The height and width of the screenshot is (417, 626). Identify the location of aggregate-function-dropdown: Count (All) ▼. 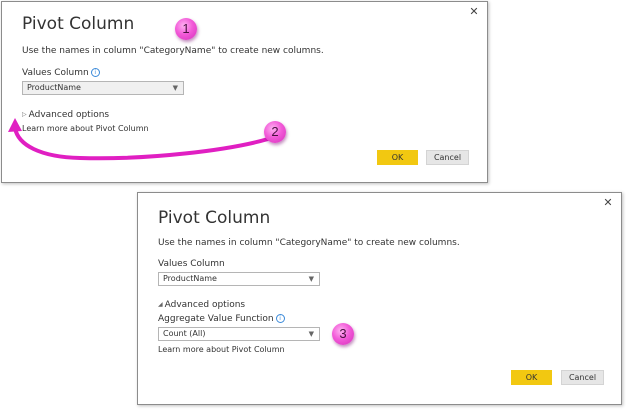
(239, 334).